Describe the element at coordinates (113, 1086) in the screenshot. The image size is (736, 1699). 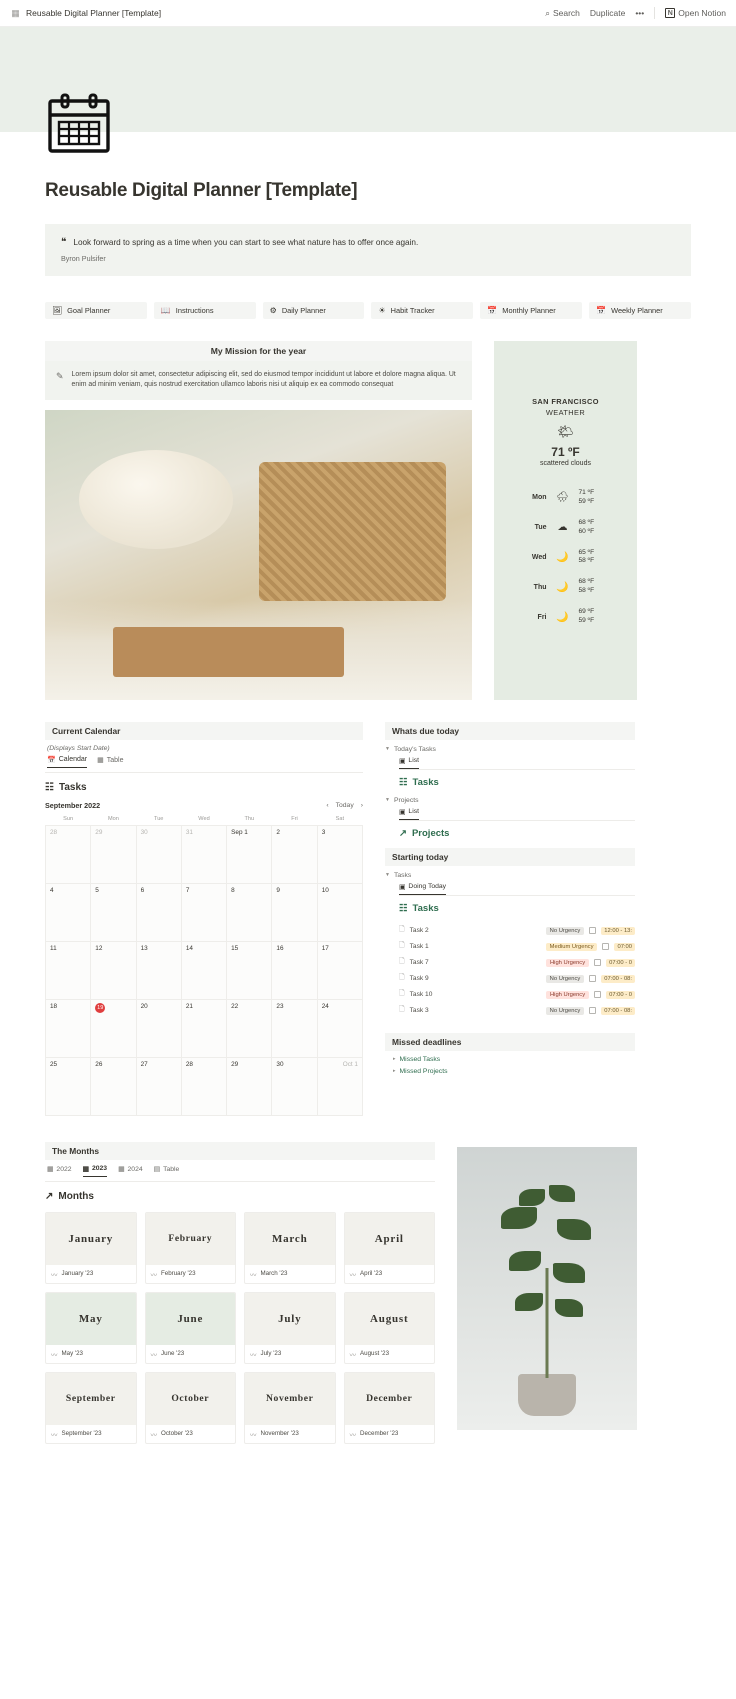
I see `calendar-cell: 26` at that location.